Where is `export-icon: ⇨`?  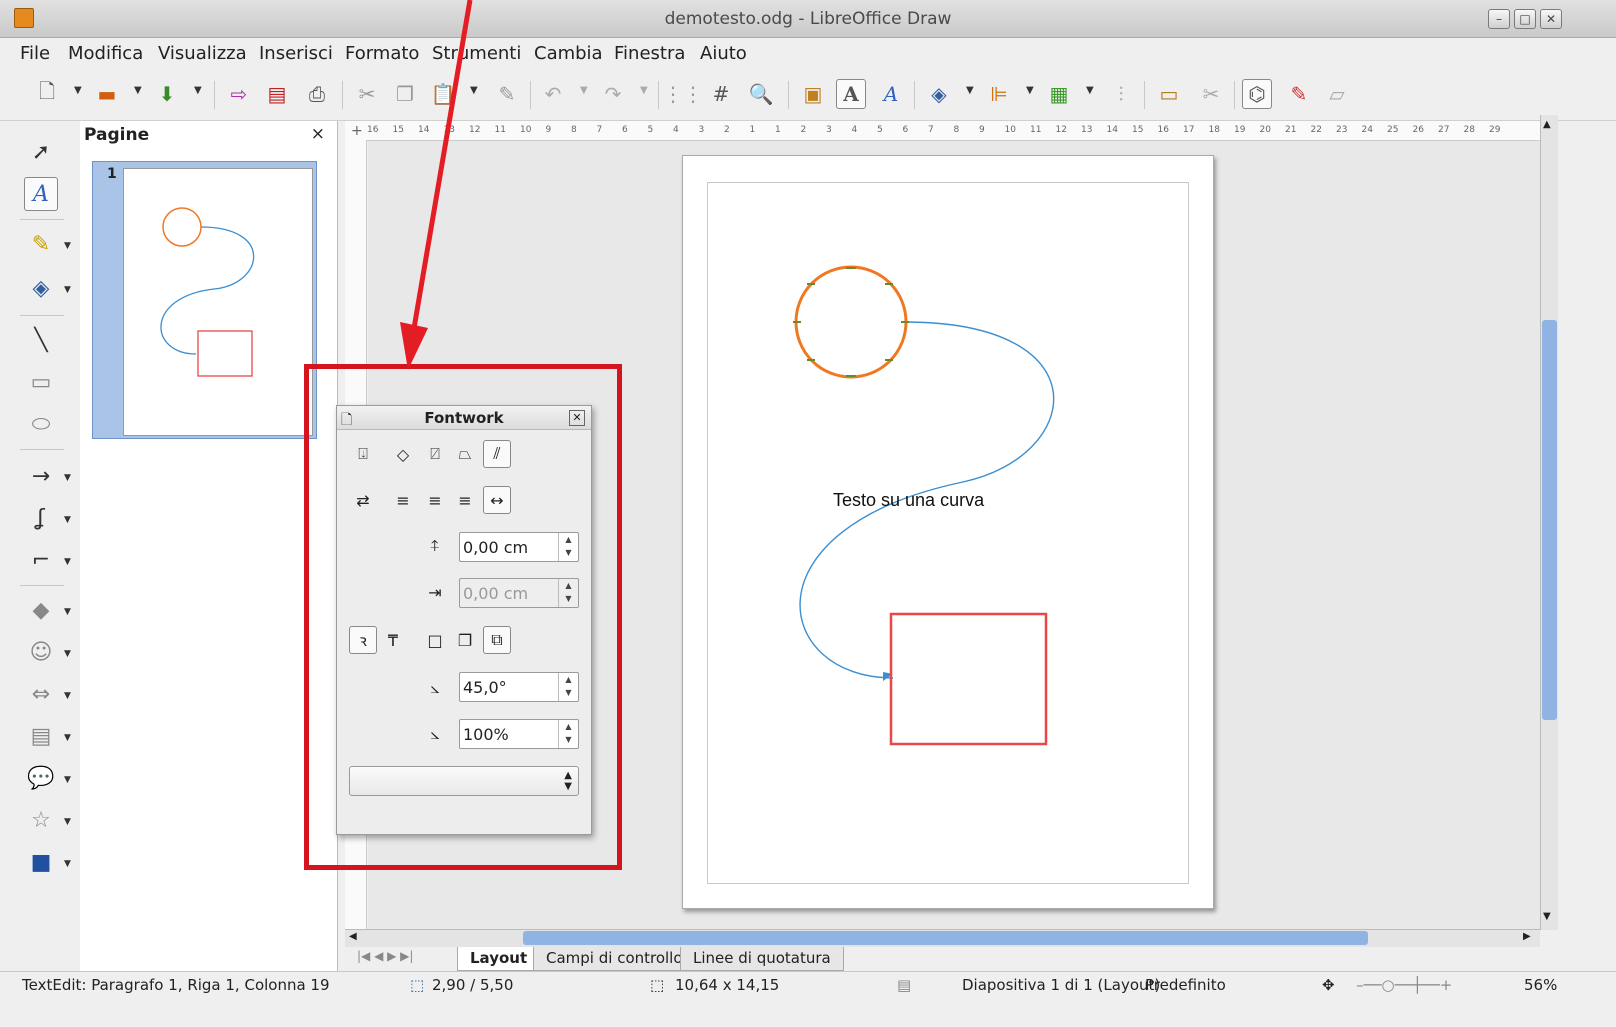
export-icon: ⇨ is located at coordinates (239, 94).